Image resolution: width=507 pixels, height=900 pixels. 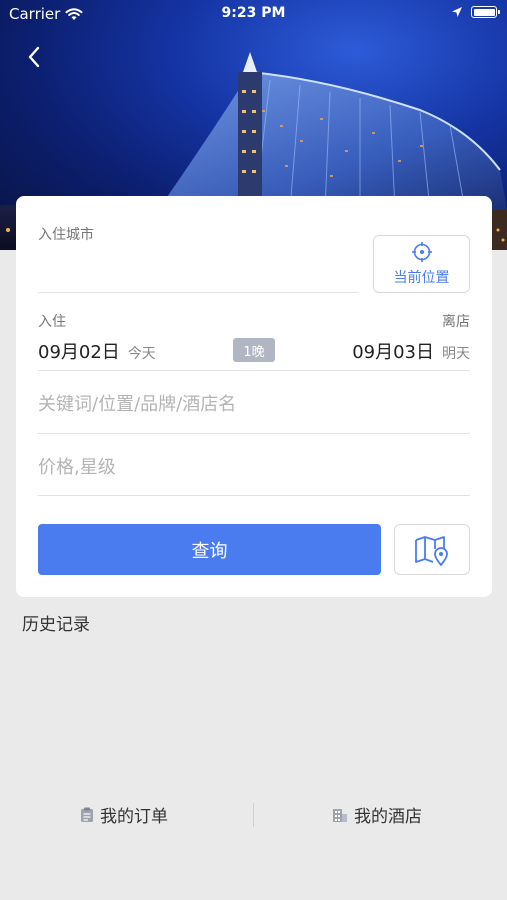 I want to click on city-input, so click(x=198, y=269).